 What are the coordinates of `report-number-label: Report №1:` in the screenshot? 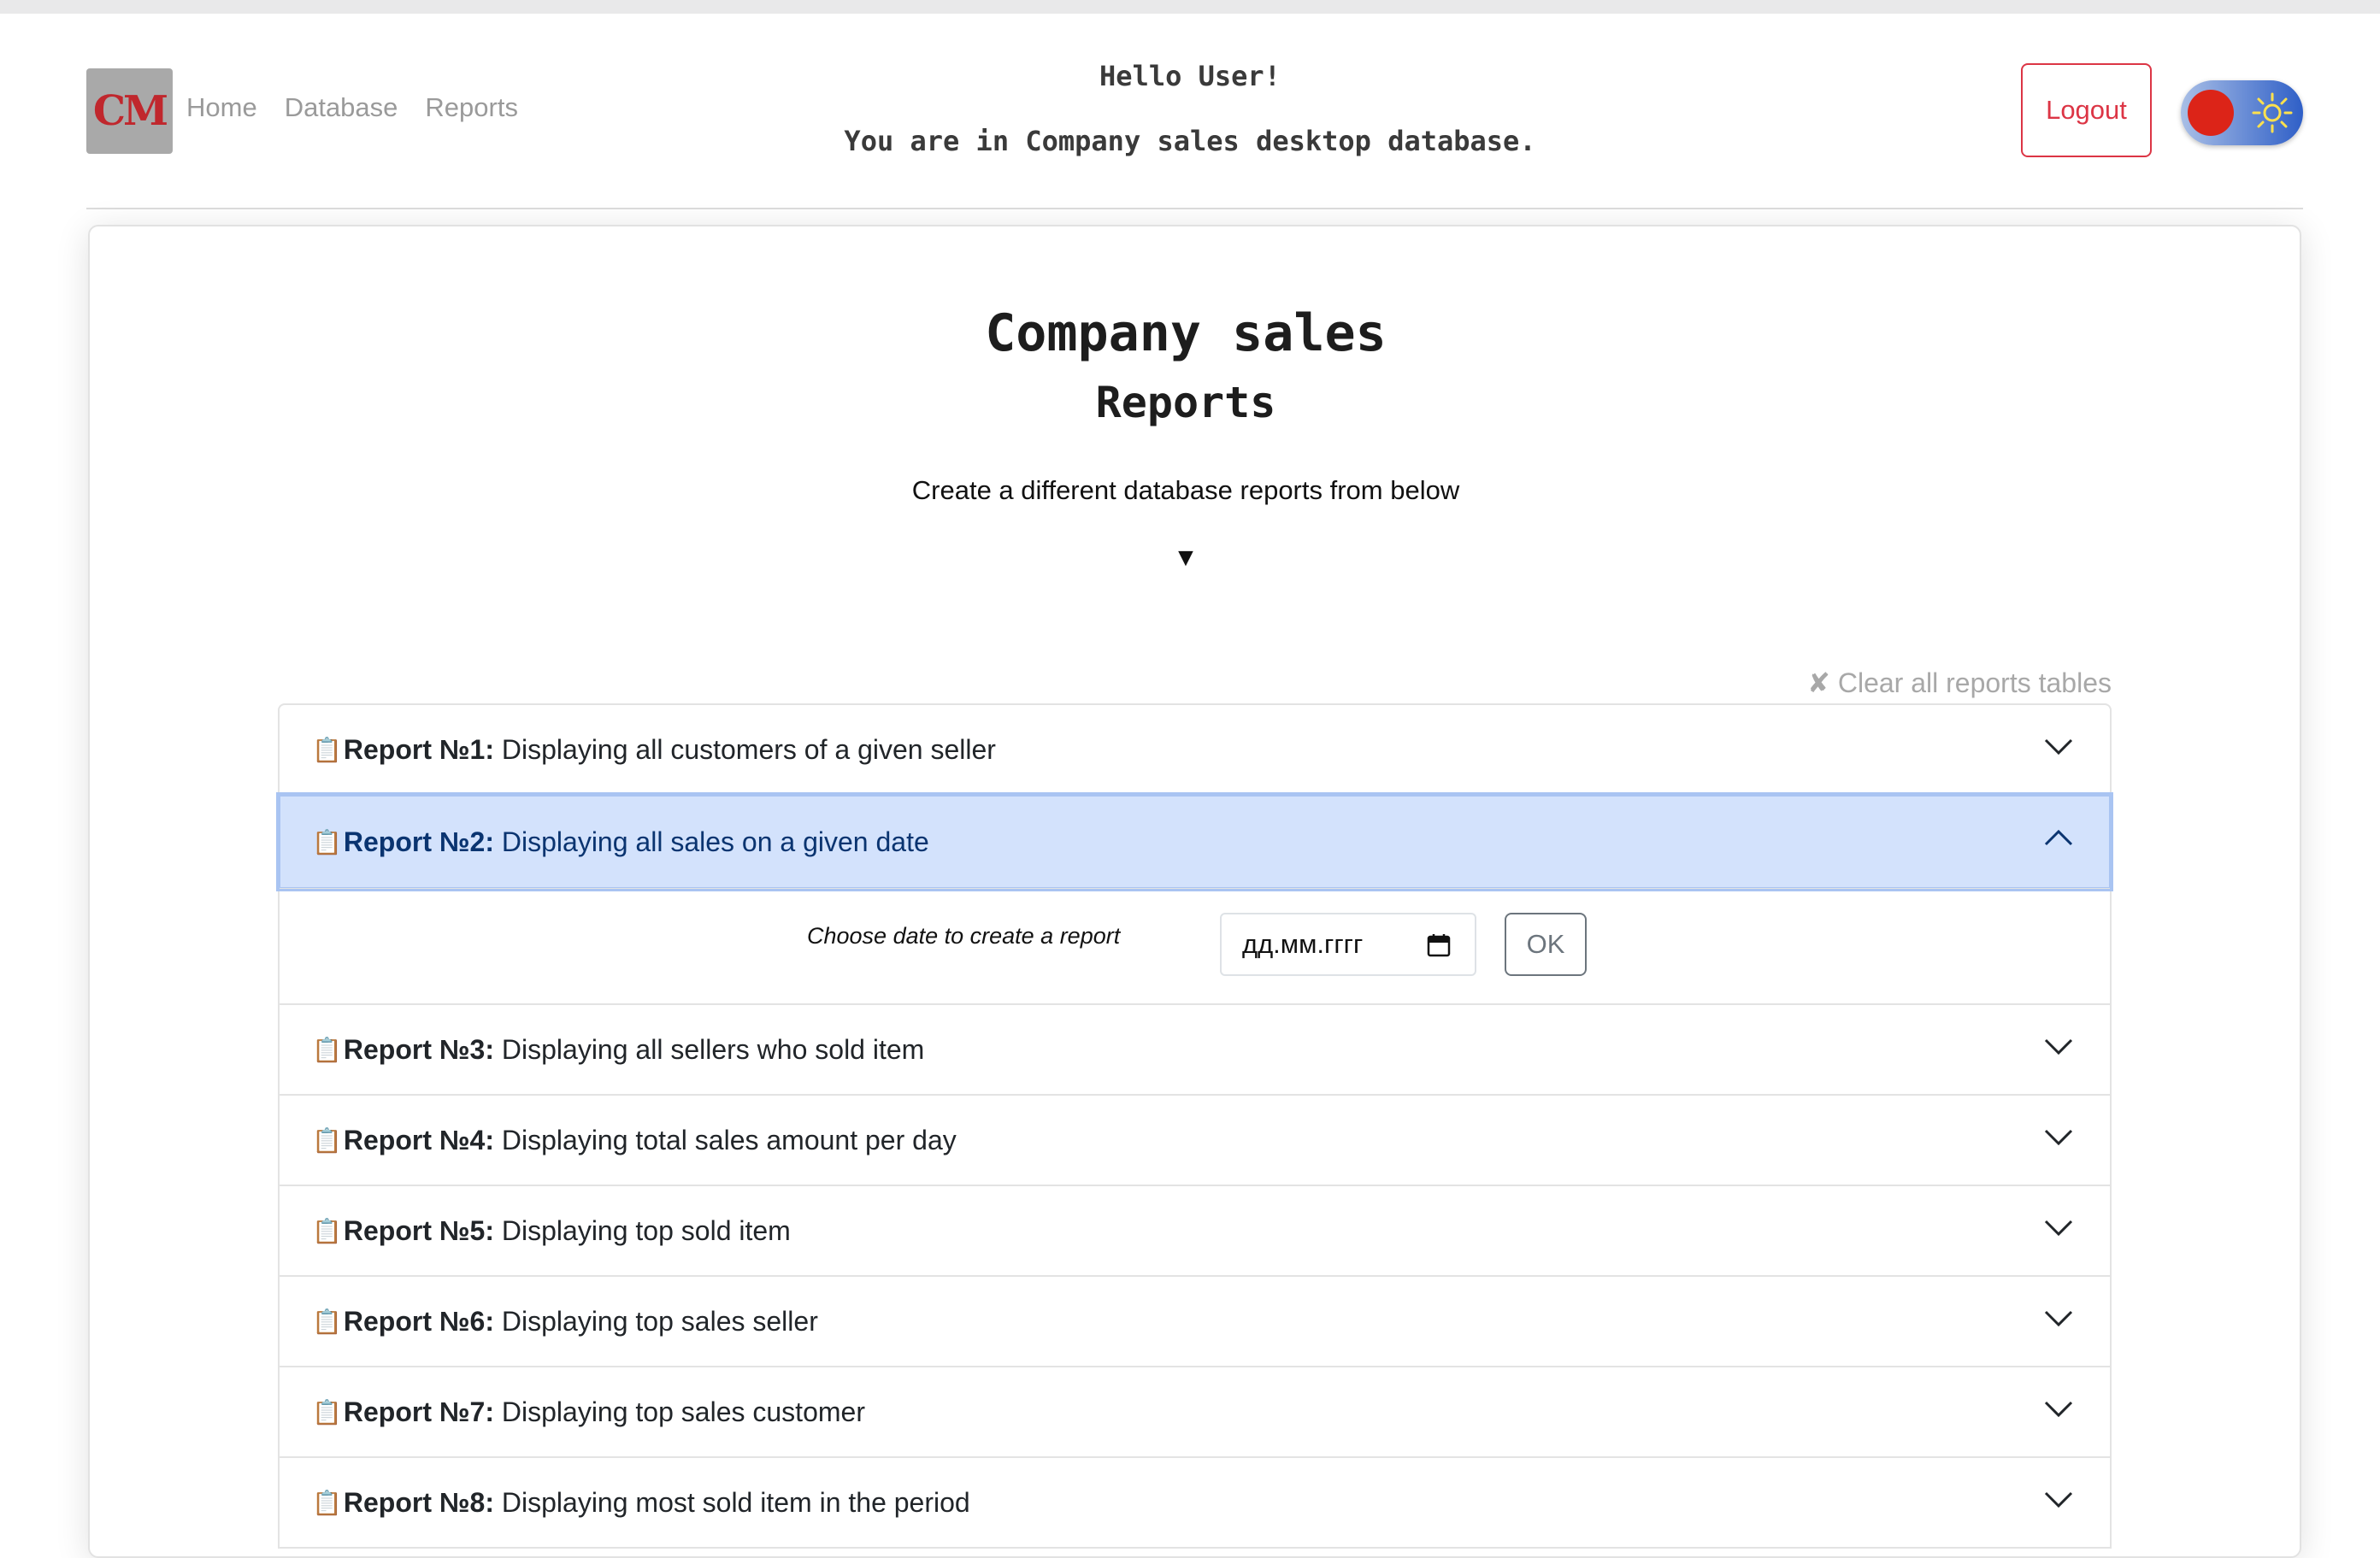 It's located at (419, 749).